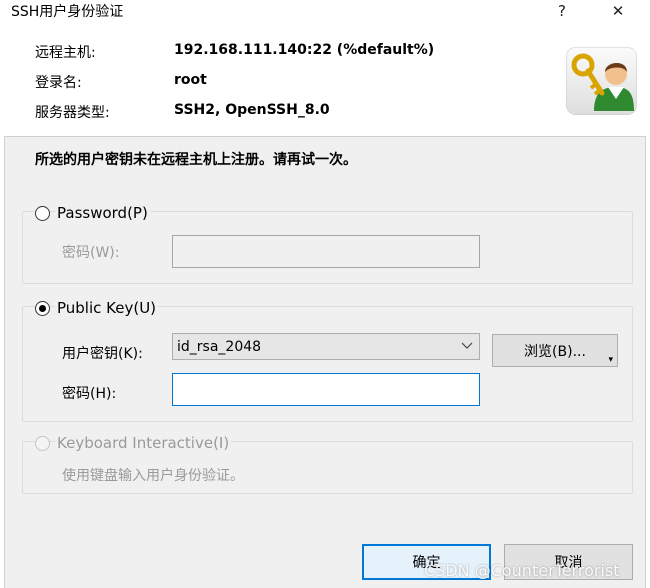  I want to click on keyboard-interactive-radio-option: Keyboard Interactive(I), so click(133, 443).